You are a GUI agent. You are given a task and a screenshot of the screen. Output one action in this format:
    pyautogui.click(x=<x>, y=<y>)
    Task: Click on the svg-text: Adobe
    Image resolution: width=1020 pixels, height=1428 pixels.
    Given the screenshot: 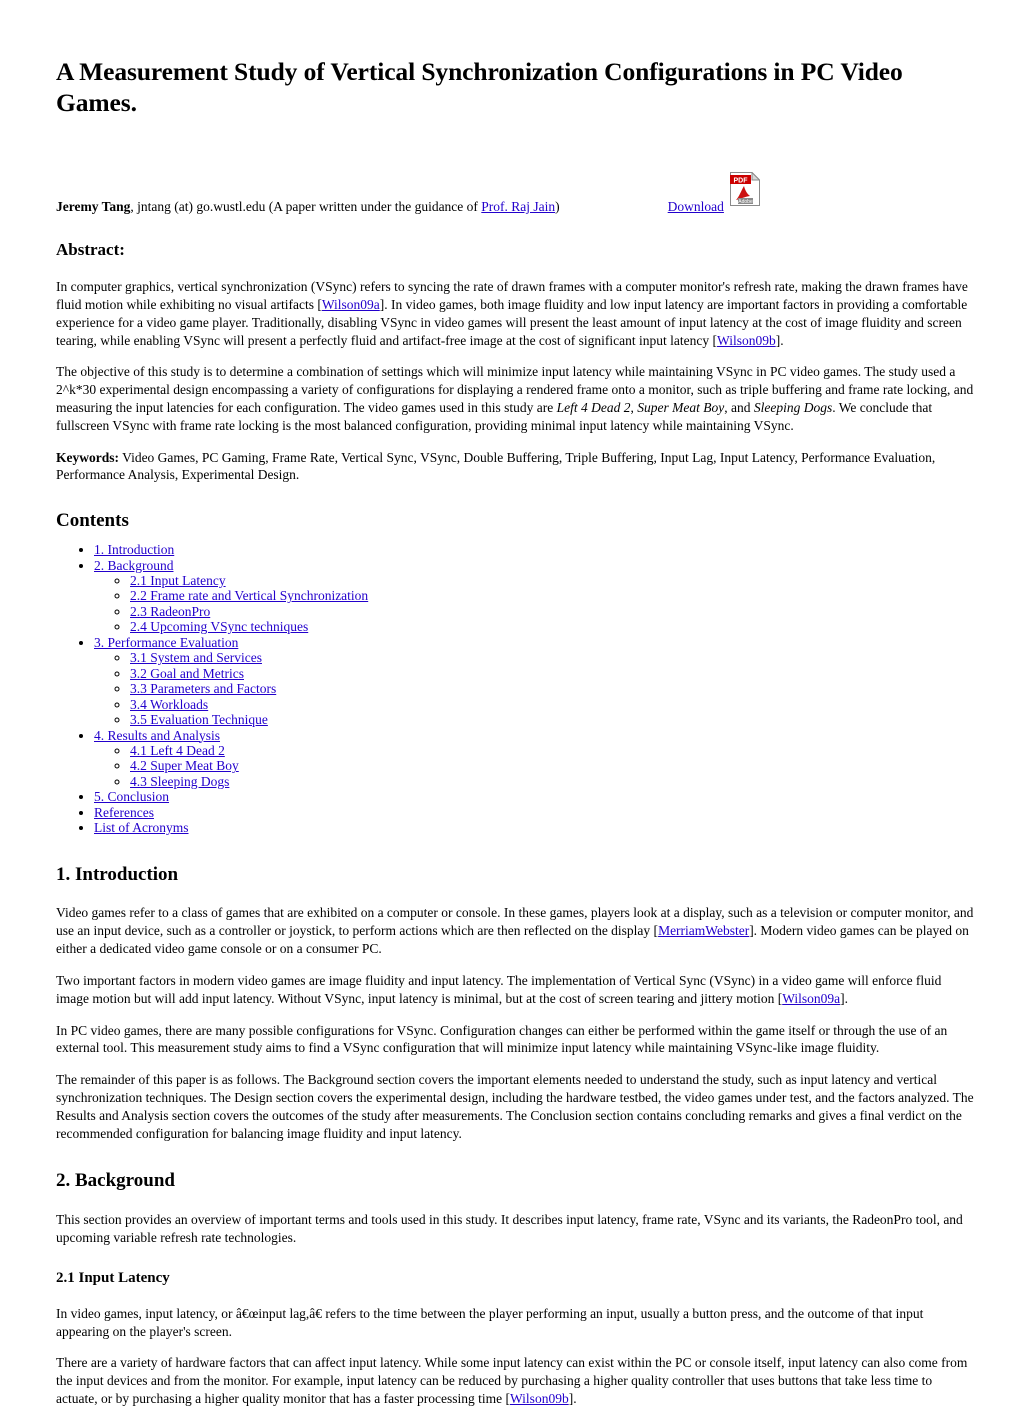 What is the action you would take?
    pyautogui.click(x=745, y=202)
    